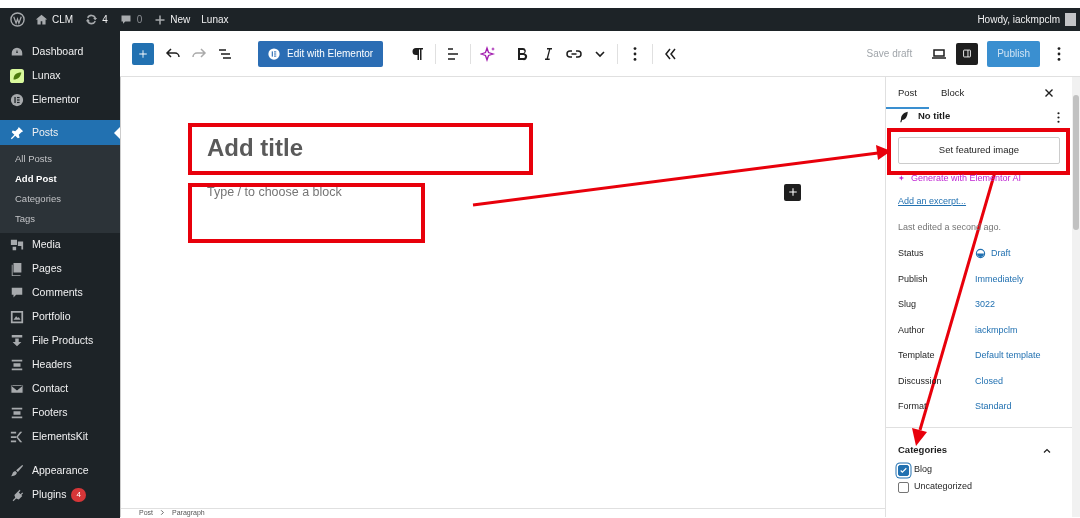  What do you see at coordinates (17, 341) in the screenshot?
I see `download-icon` at bounding box center [17, 341].